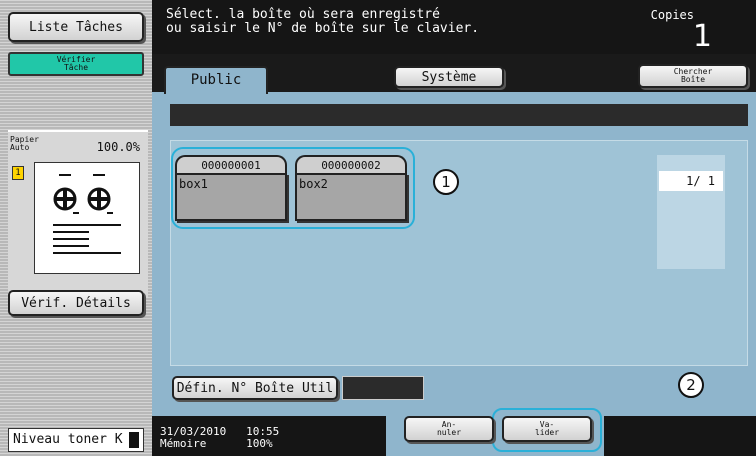 This screenshot has height=456, width=756. What do you see at coordinates (672, 15) in the screenshot?
I see `copies-label: Copies` at bounding box center [672, 15].